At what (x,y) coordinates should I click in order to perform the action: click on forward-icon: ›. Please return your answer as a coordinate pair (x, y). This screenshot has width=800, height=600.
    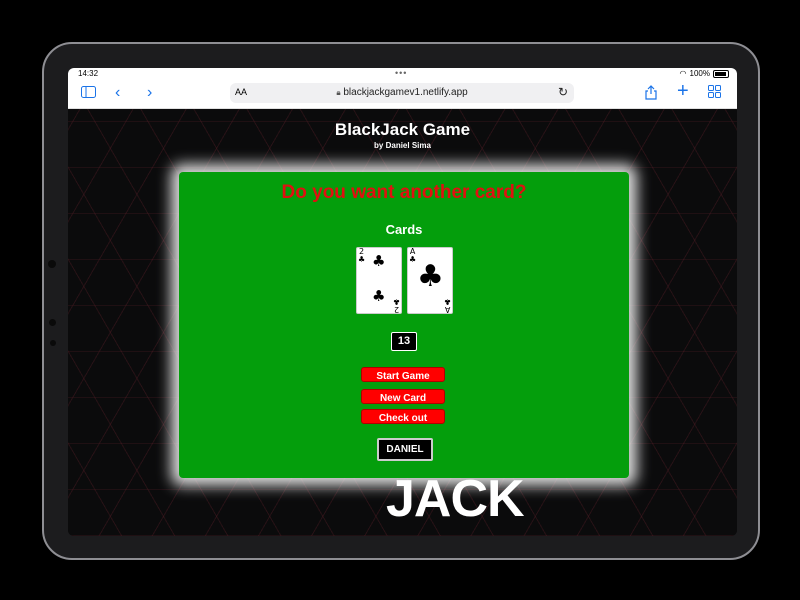
    Looking at the image, I should click on (149, 93).